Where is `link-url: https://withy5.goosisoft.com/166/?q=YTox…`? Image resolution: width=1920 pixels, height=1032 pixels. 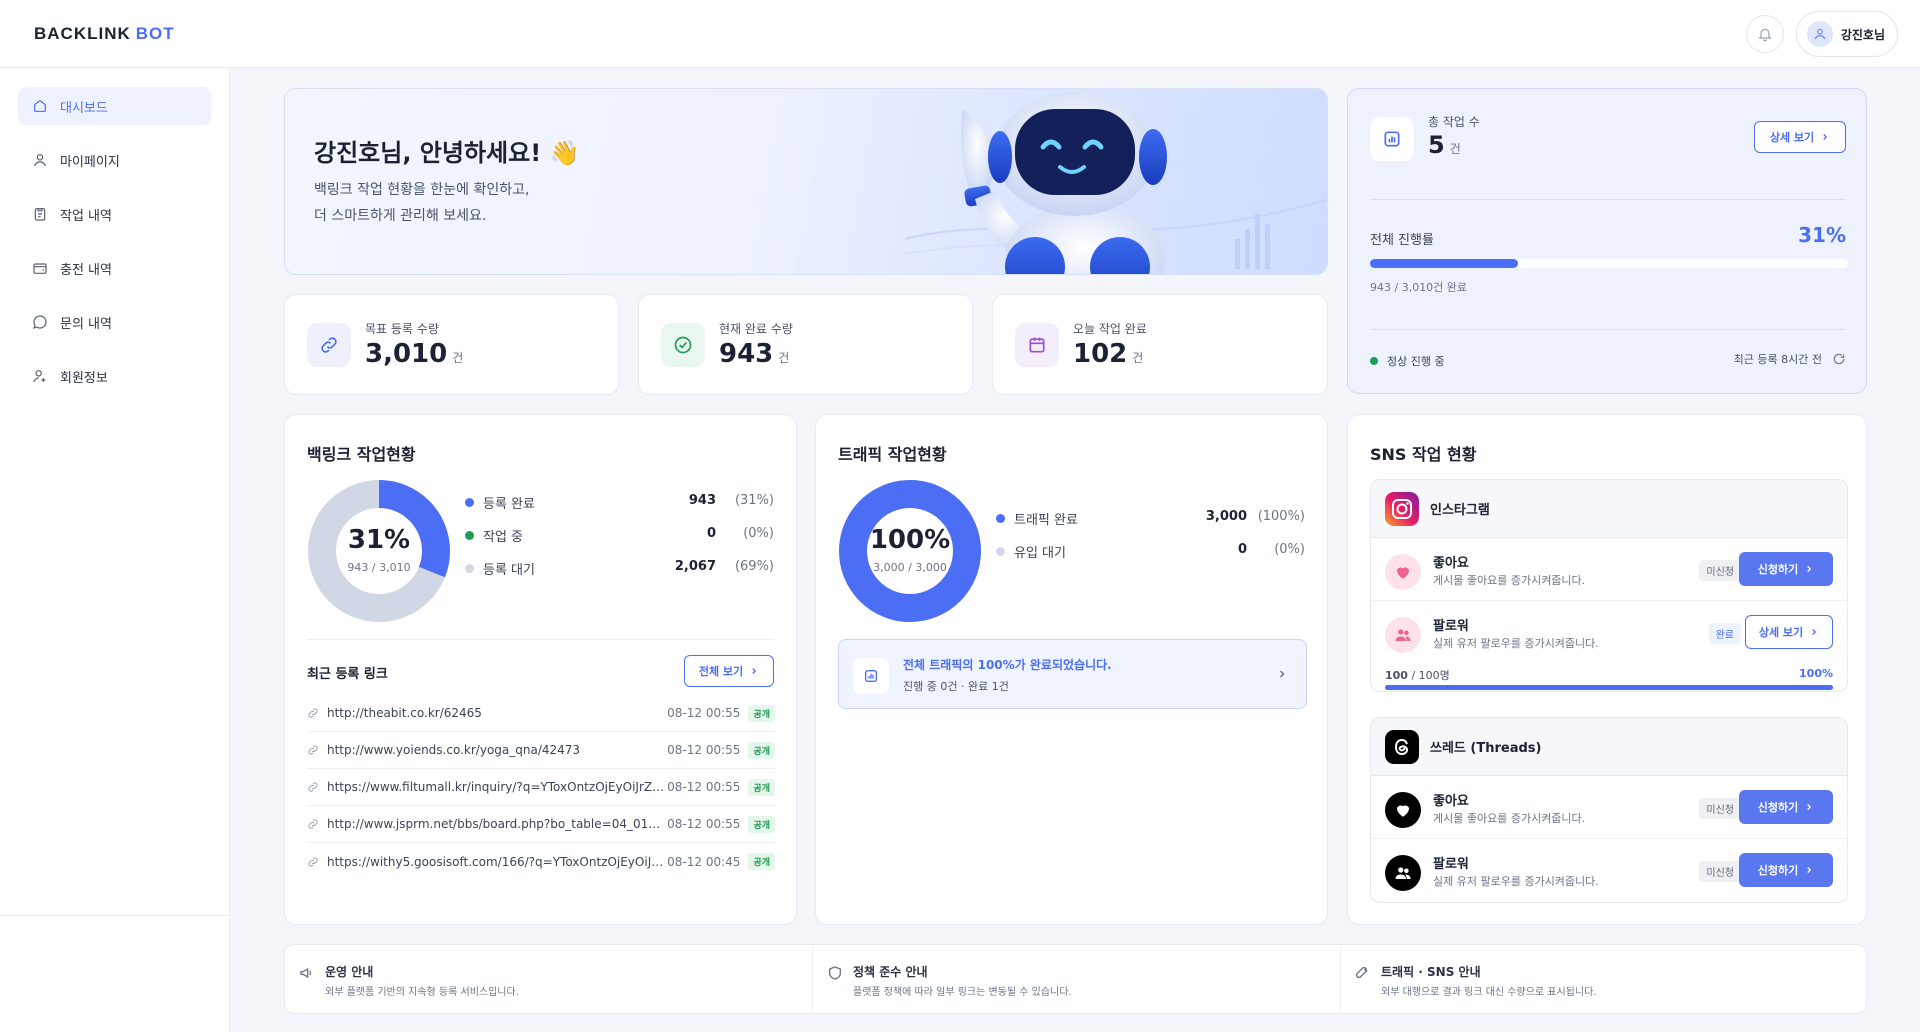
link-url: https://withy5.goosisoft.com/166/?q=YTox… is located at coordinates (497, 862).